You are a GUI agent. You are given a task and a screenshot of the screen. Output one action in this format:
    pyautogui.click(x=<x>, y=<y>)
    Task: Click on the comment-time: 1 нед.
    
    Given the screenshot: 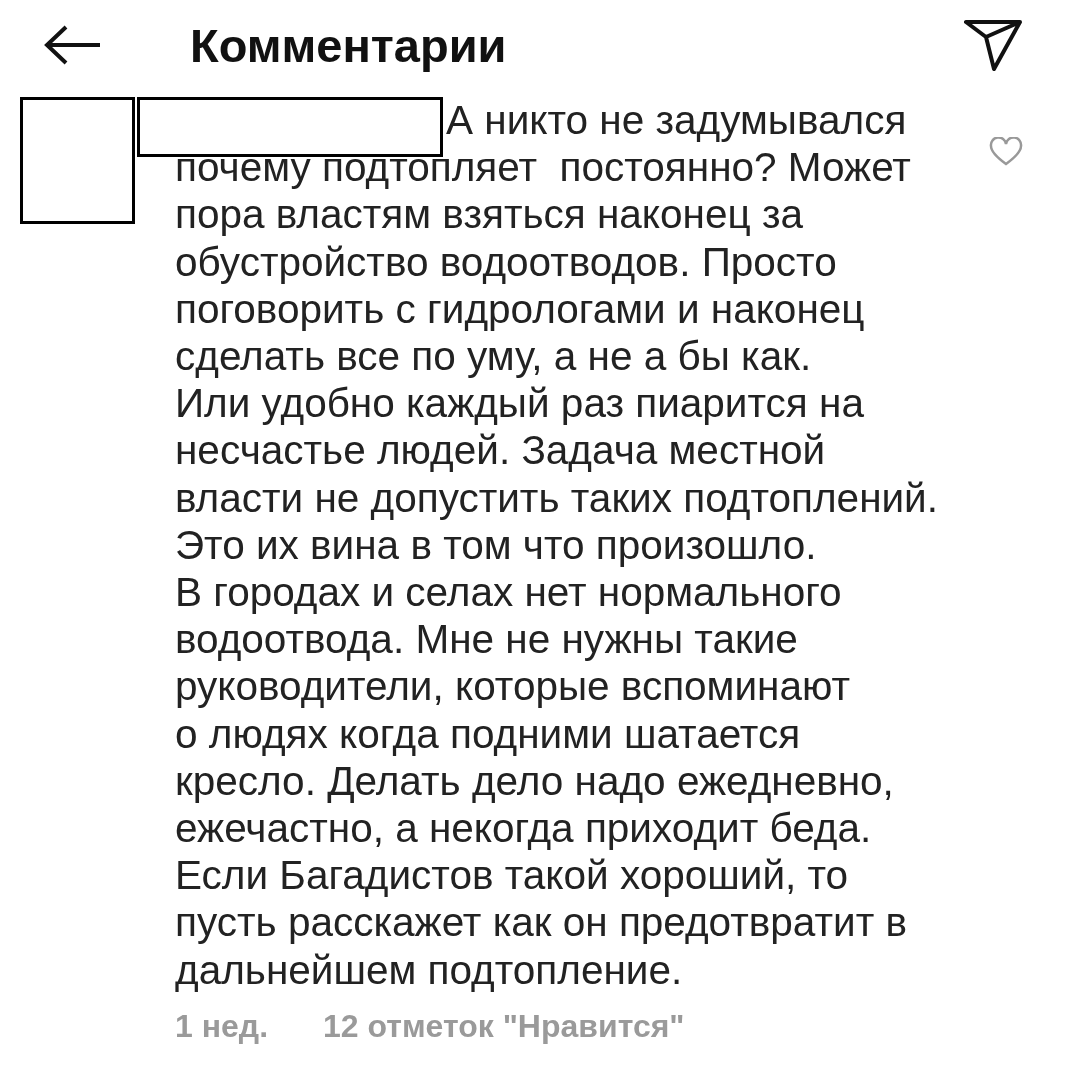 What is the action you would take?
    pyautogui.click(x=221, y=1026)
    